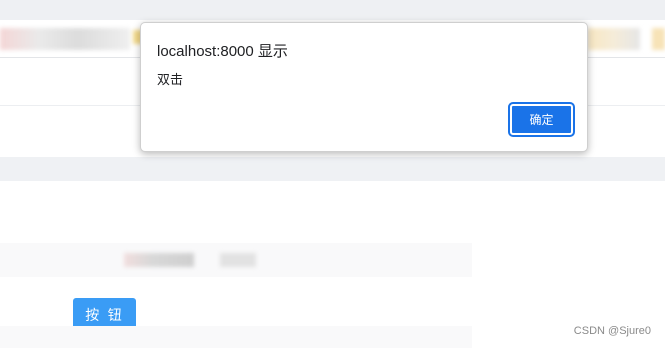 This screenshot has height=348, width=665. What do you see at coordinates (332, 169) in the screenshot?
I see `page-section-divider` at bounding box center [332, 169].